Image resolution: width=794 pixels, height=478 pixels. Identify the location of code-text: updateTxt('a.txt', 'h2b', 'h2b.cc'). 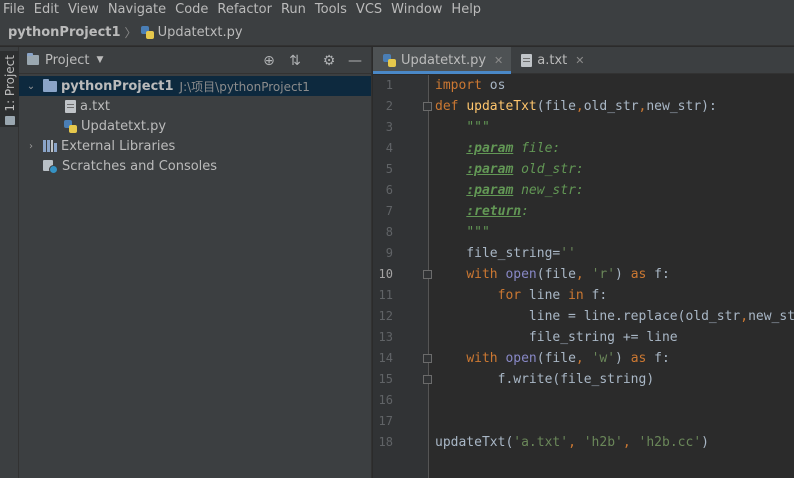
(572, 442).